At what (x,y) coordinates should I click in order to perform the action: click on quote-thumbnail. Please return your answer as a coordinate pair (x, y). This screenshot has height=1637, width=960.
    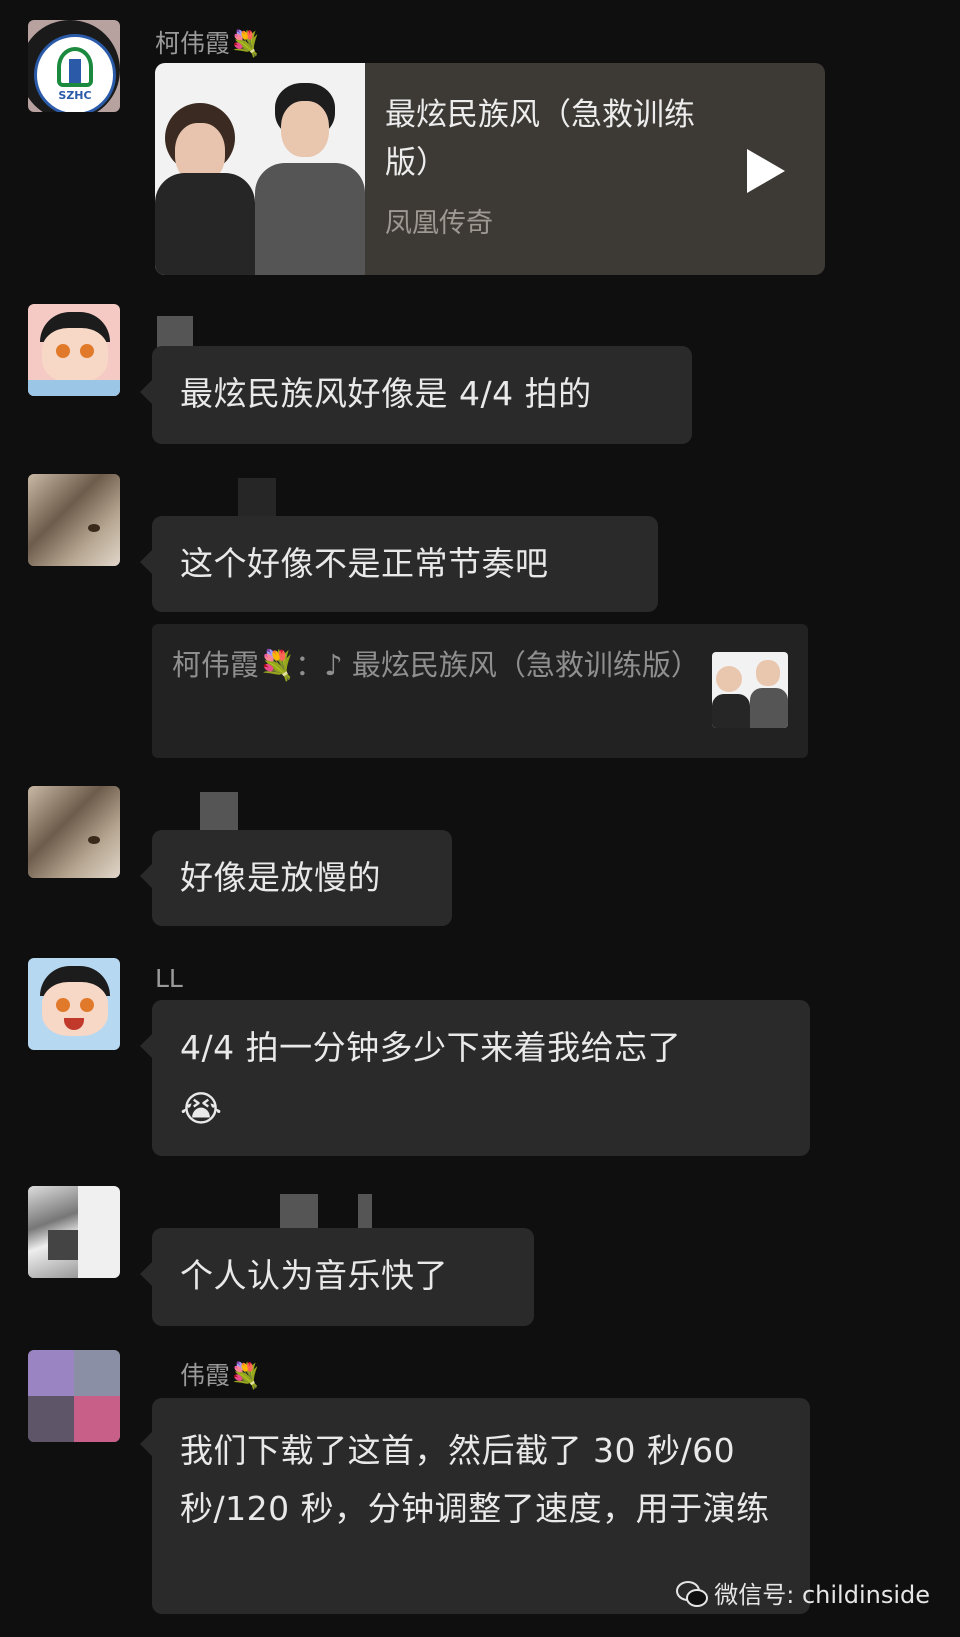
    Looking at the image, I should click on (750, 690).